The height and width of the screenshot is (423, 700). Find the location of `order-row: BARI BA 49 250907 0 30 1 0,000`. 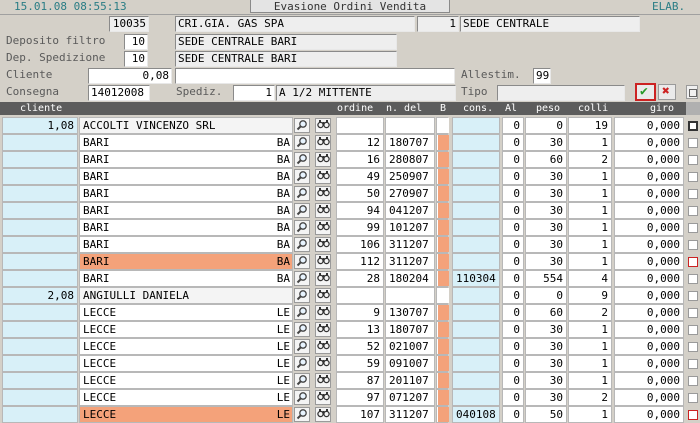

order-row: BARI BA 49 250907 0 30 1 0,000 is located at coordinates (350, 176).